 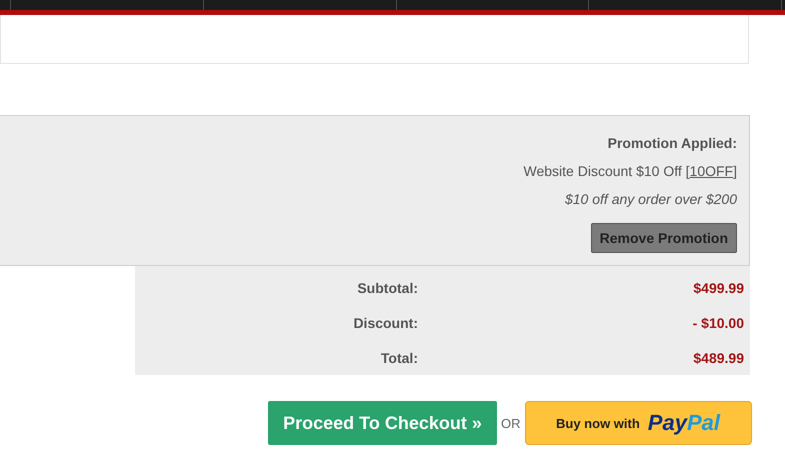 I want to click on promotion-name: Website Discount $10 Off [10OFF], so click(x=630, y=171).